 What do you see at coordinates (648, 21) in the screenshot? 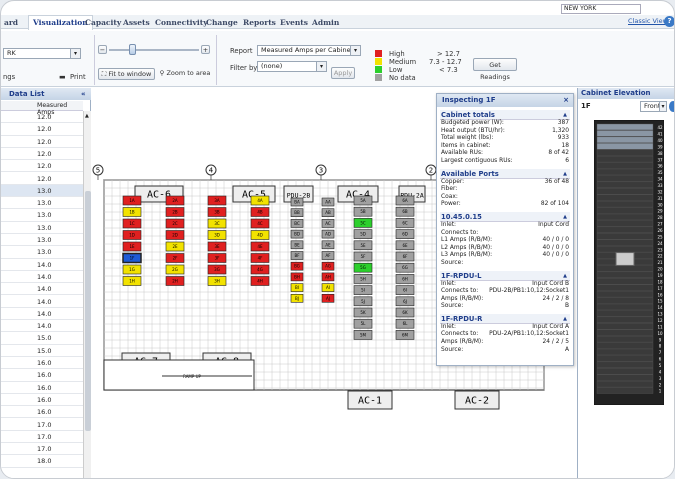
I see `classic-view-link: Classic View` at bounding box center [648, 21].